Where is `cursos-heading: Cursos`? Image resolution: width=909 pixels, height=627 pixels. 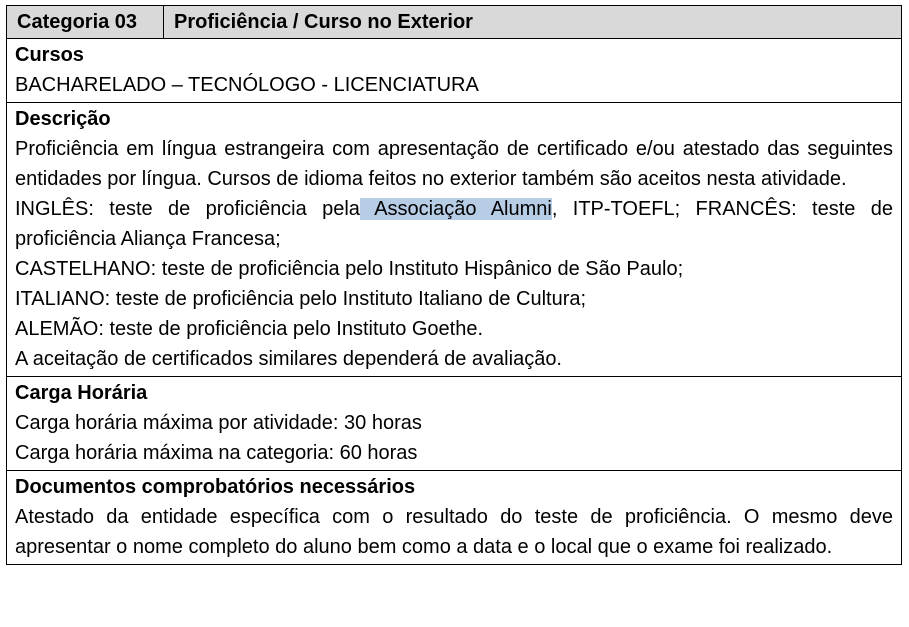
cursos-heading: Cursos is located at coordinates (49, 55).